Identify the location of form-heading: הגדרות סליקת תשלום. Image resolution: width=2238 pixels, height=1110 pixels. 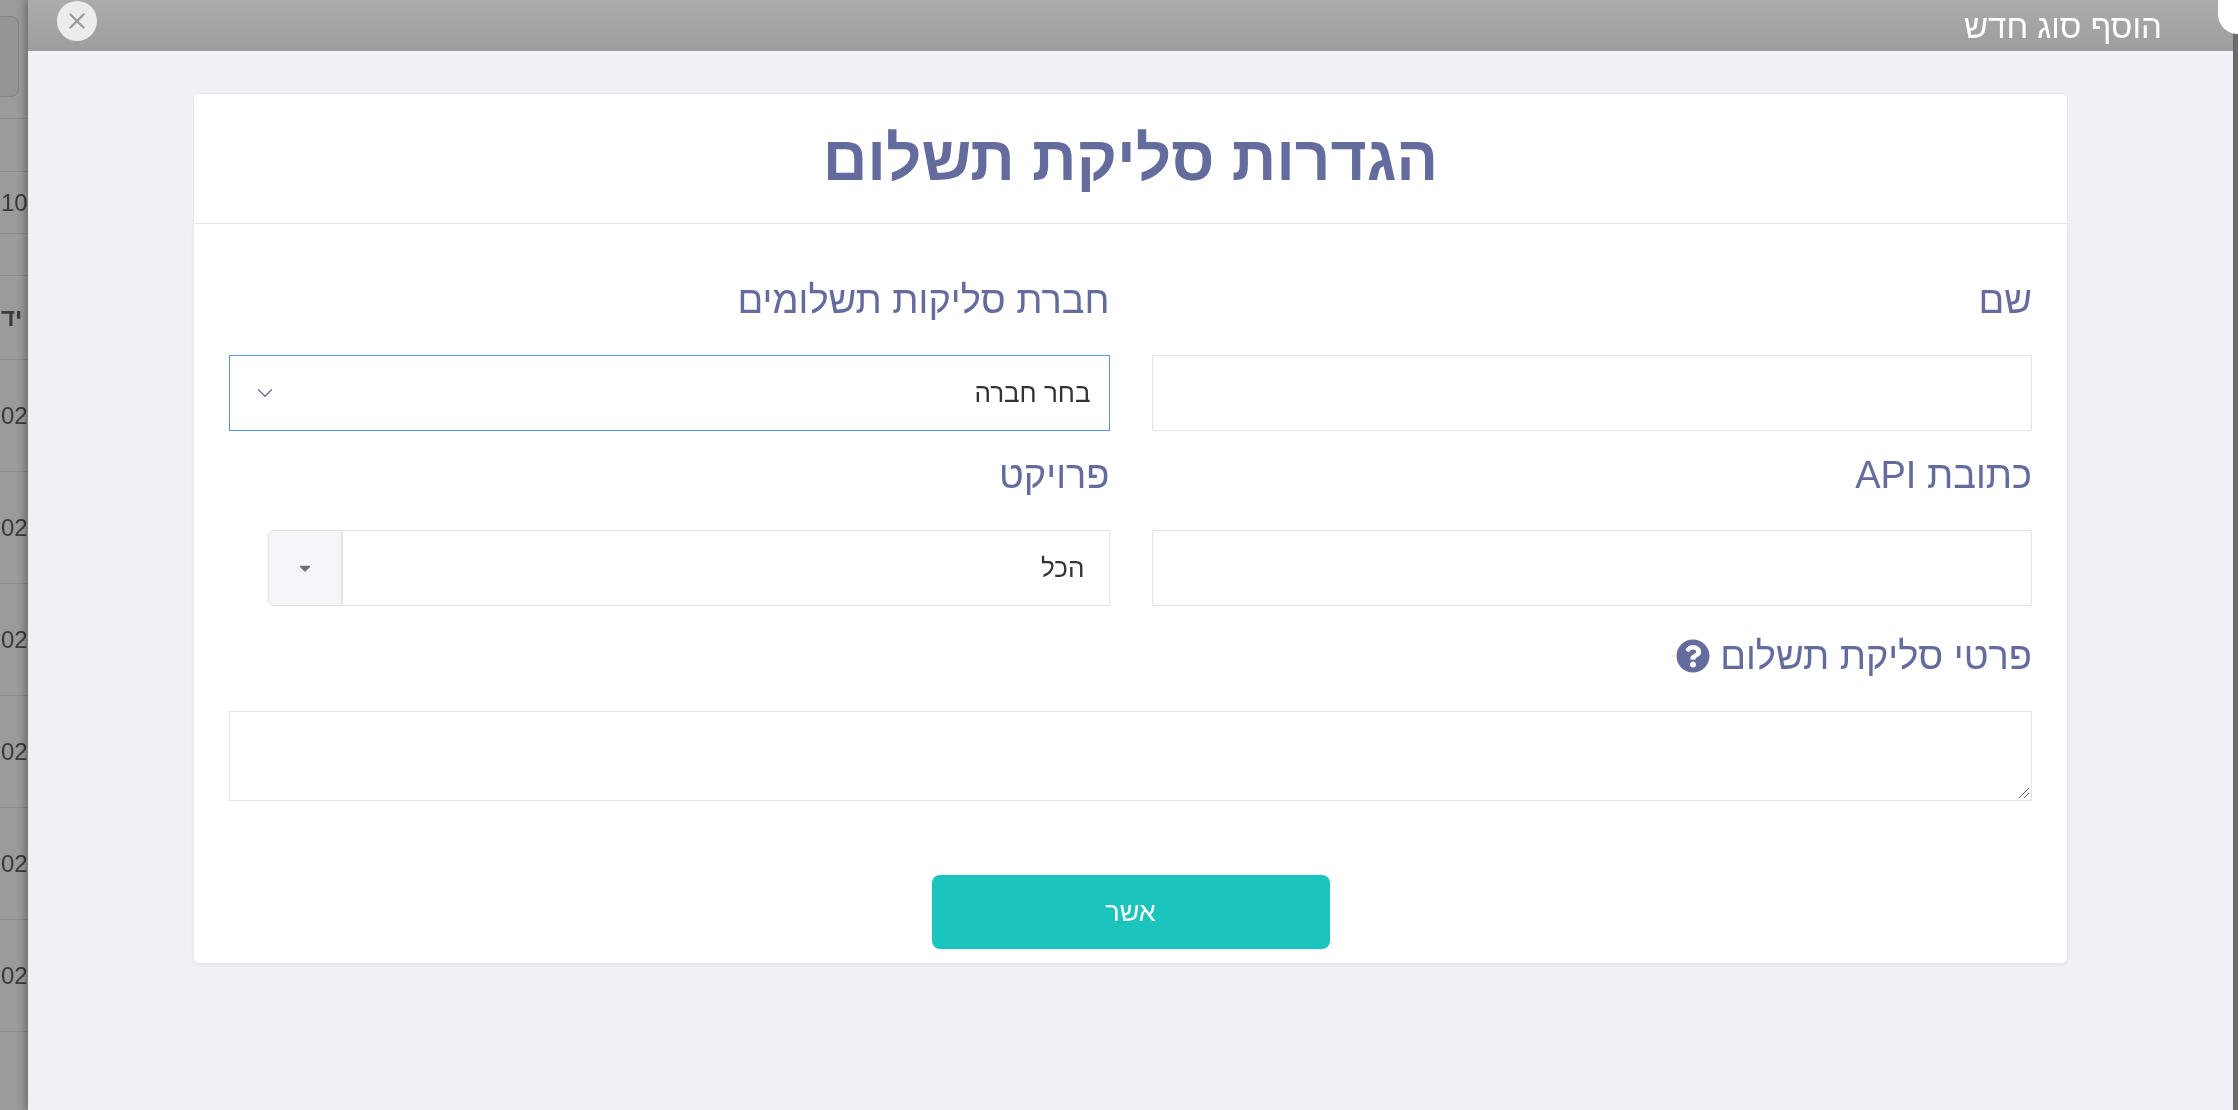
(1130, 158).